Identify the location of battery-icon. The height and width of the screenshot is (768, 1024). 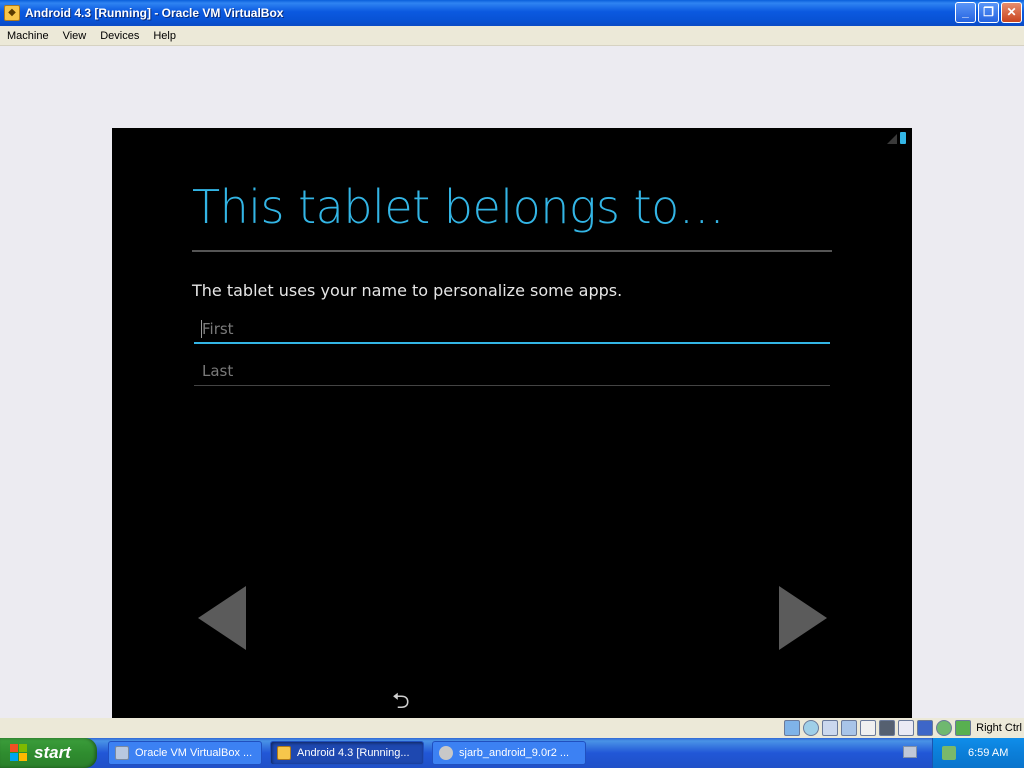
(903, 138).